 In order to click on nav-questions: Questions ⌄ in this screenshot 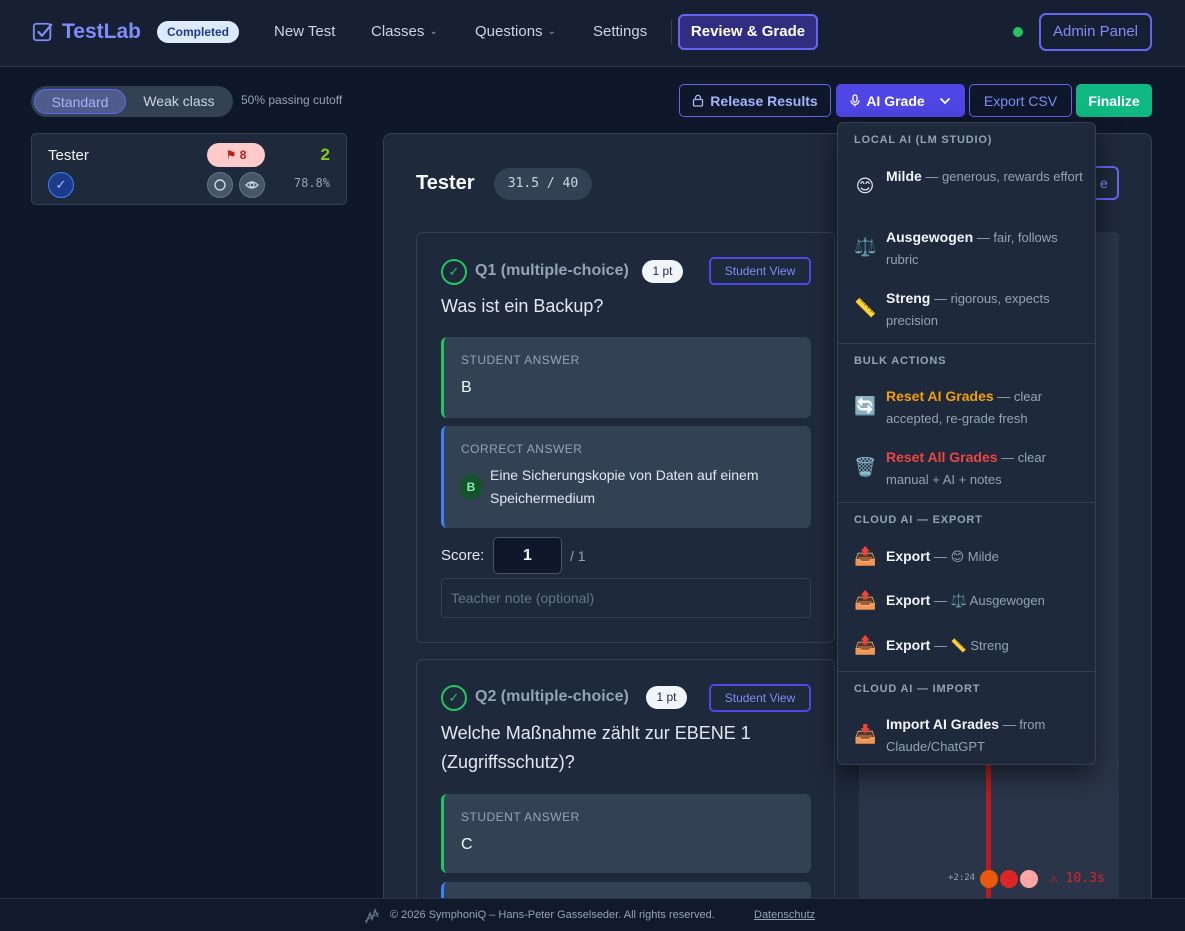, I will do `click(515, 31)`.